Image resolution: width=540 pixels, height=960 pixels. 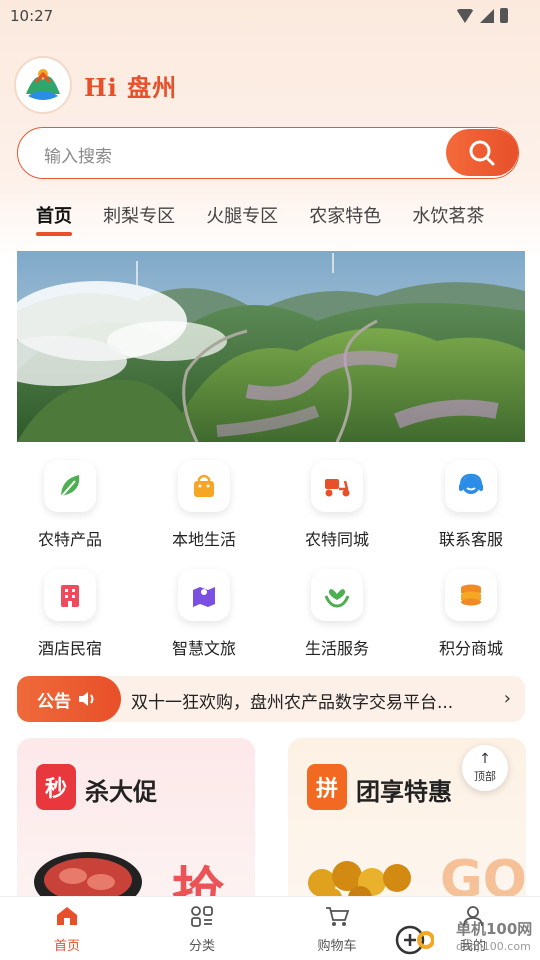 What do you see at coordinates (56, 787) in the screenshot?
I see `flash-sale-badge: 秒` at bounding box center [56, 787].